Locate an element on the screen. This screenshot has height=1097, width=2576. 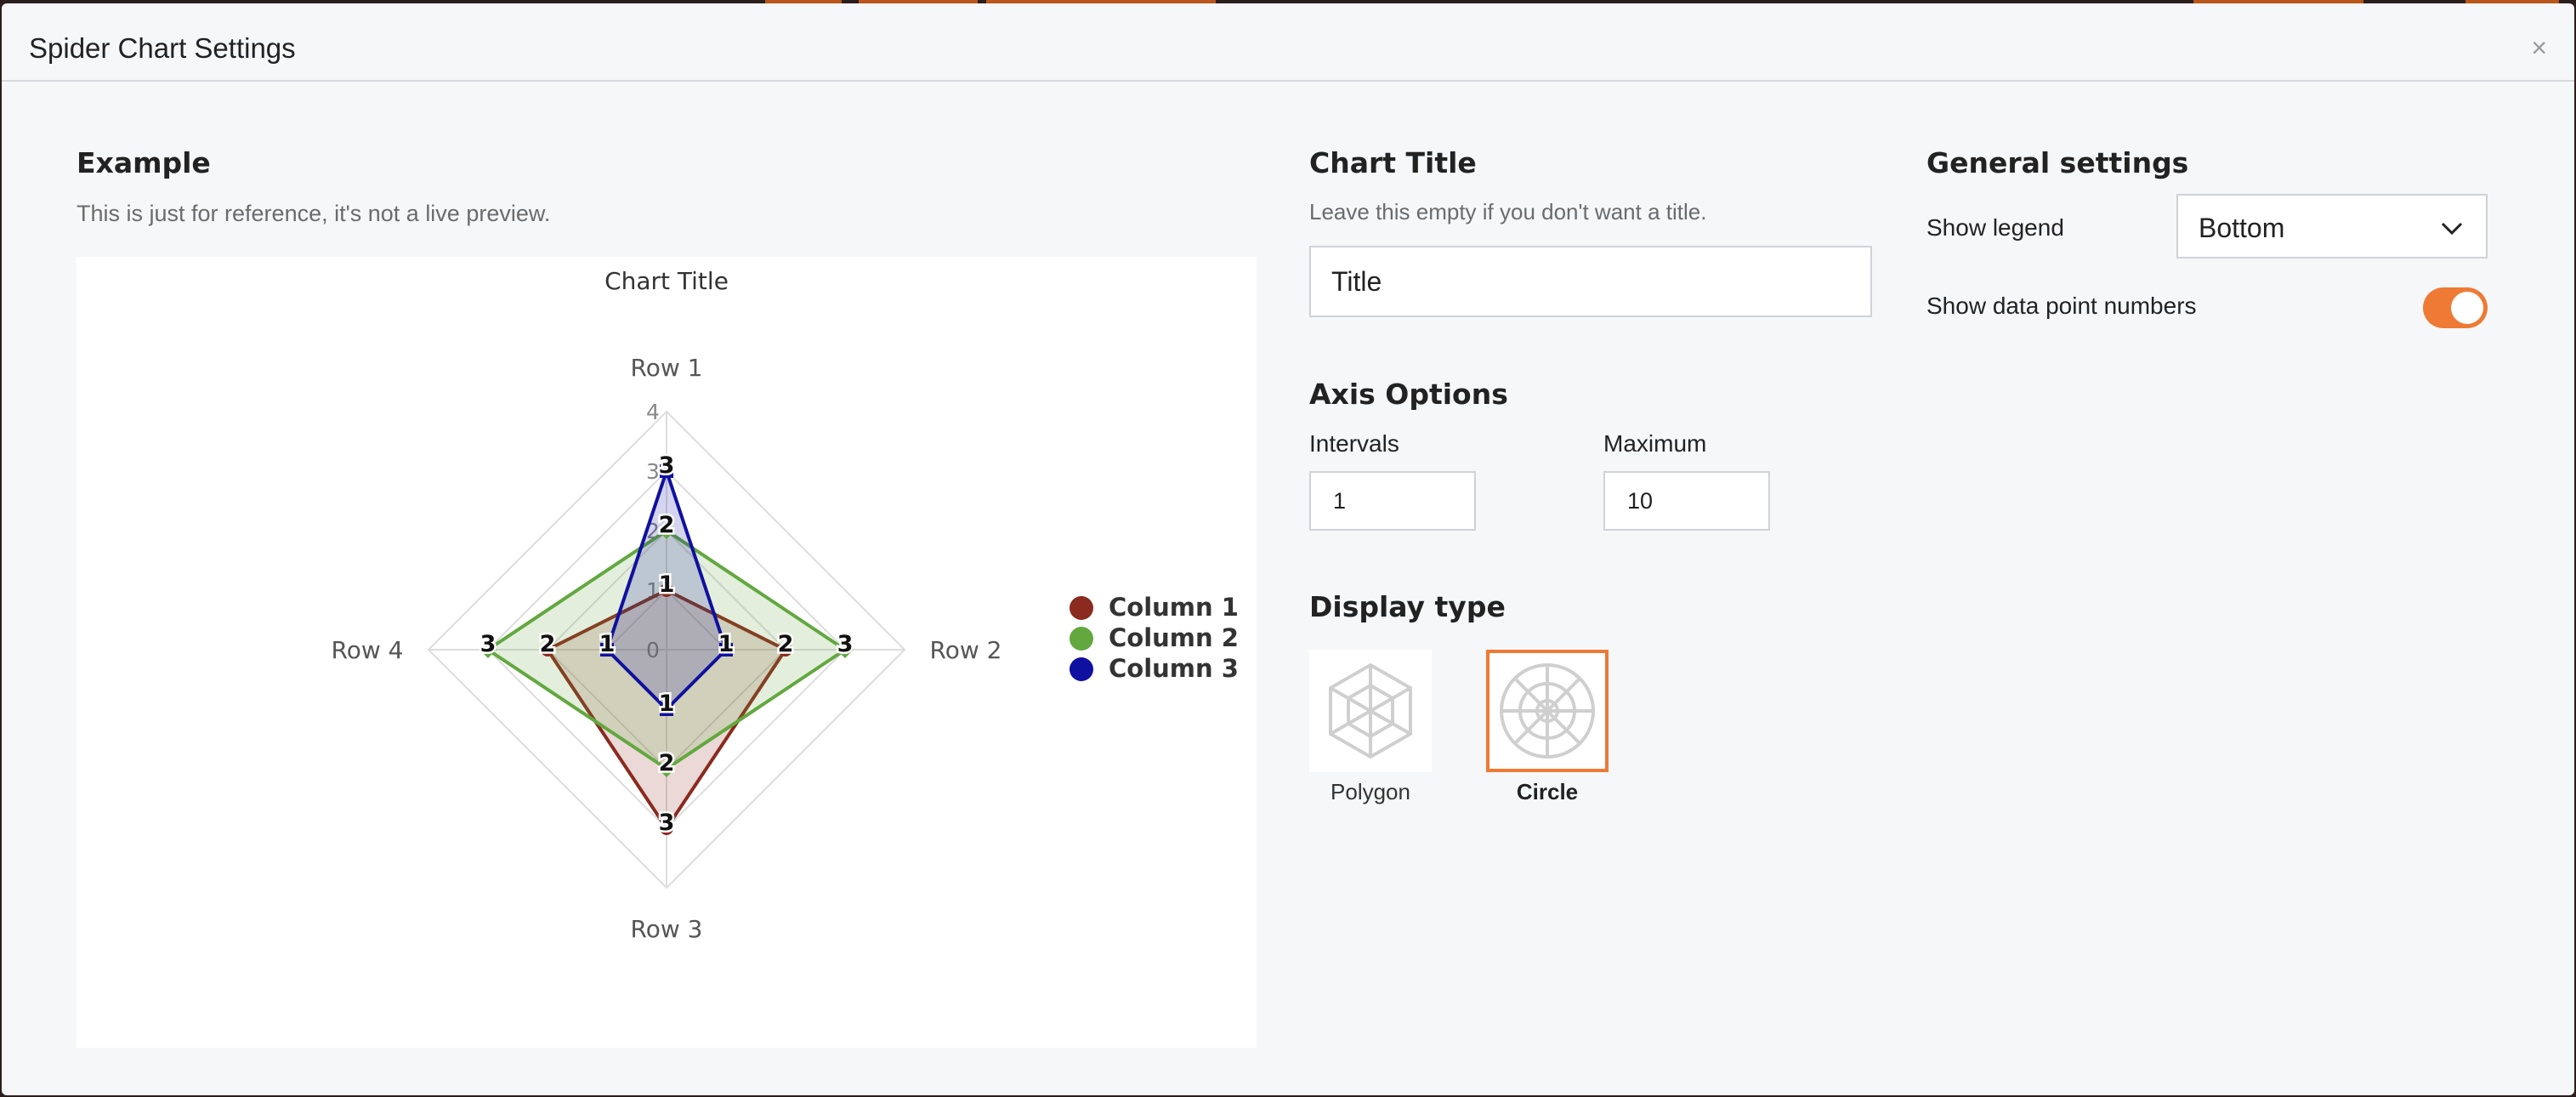
circle-web-icon is located at coordinates (1548, 711).